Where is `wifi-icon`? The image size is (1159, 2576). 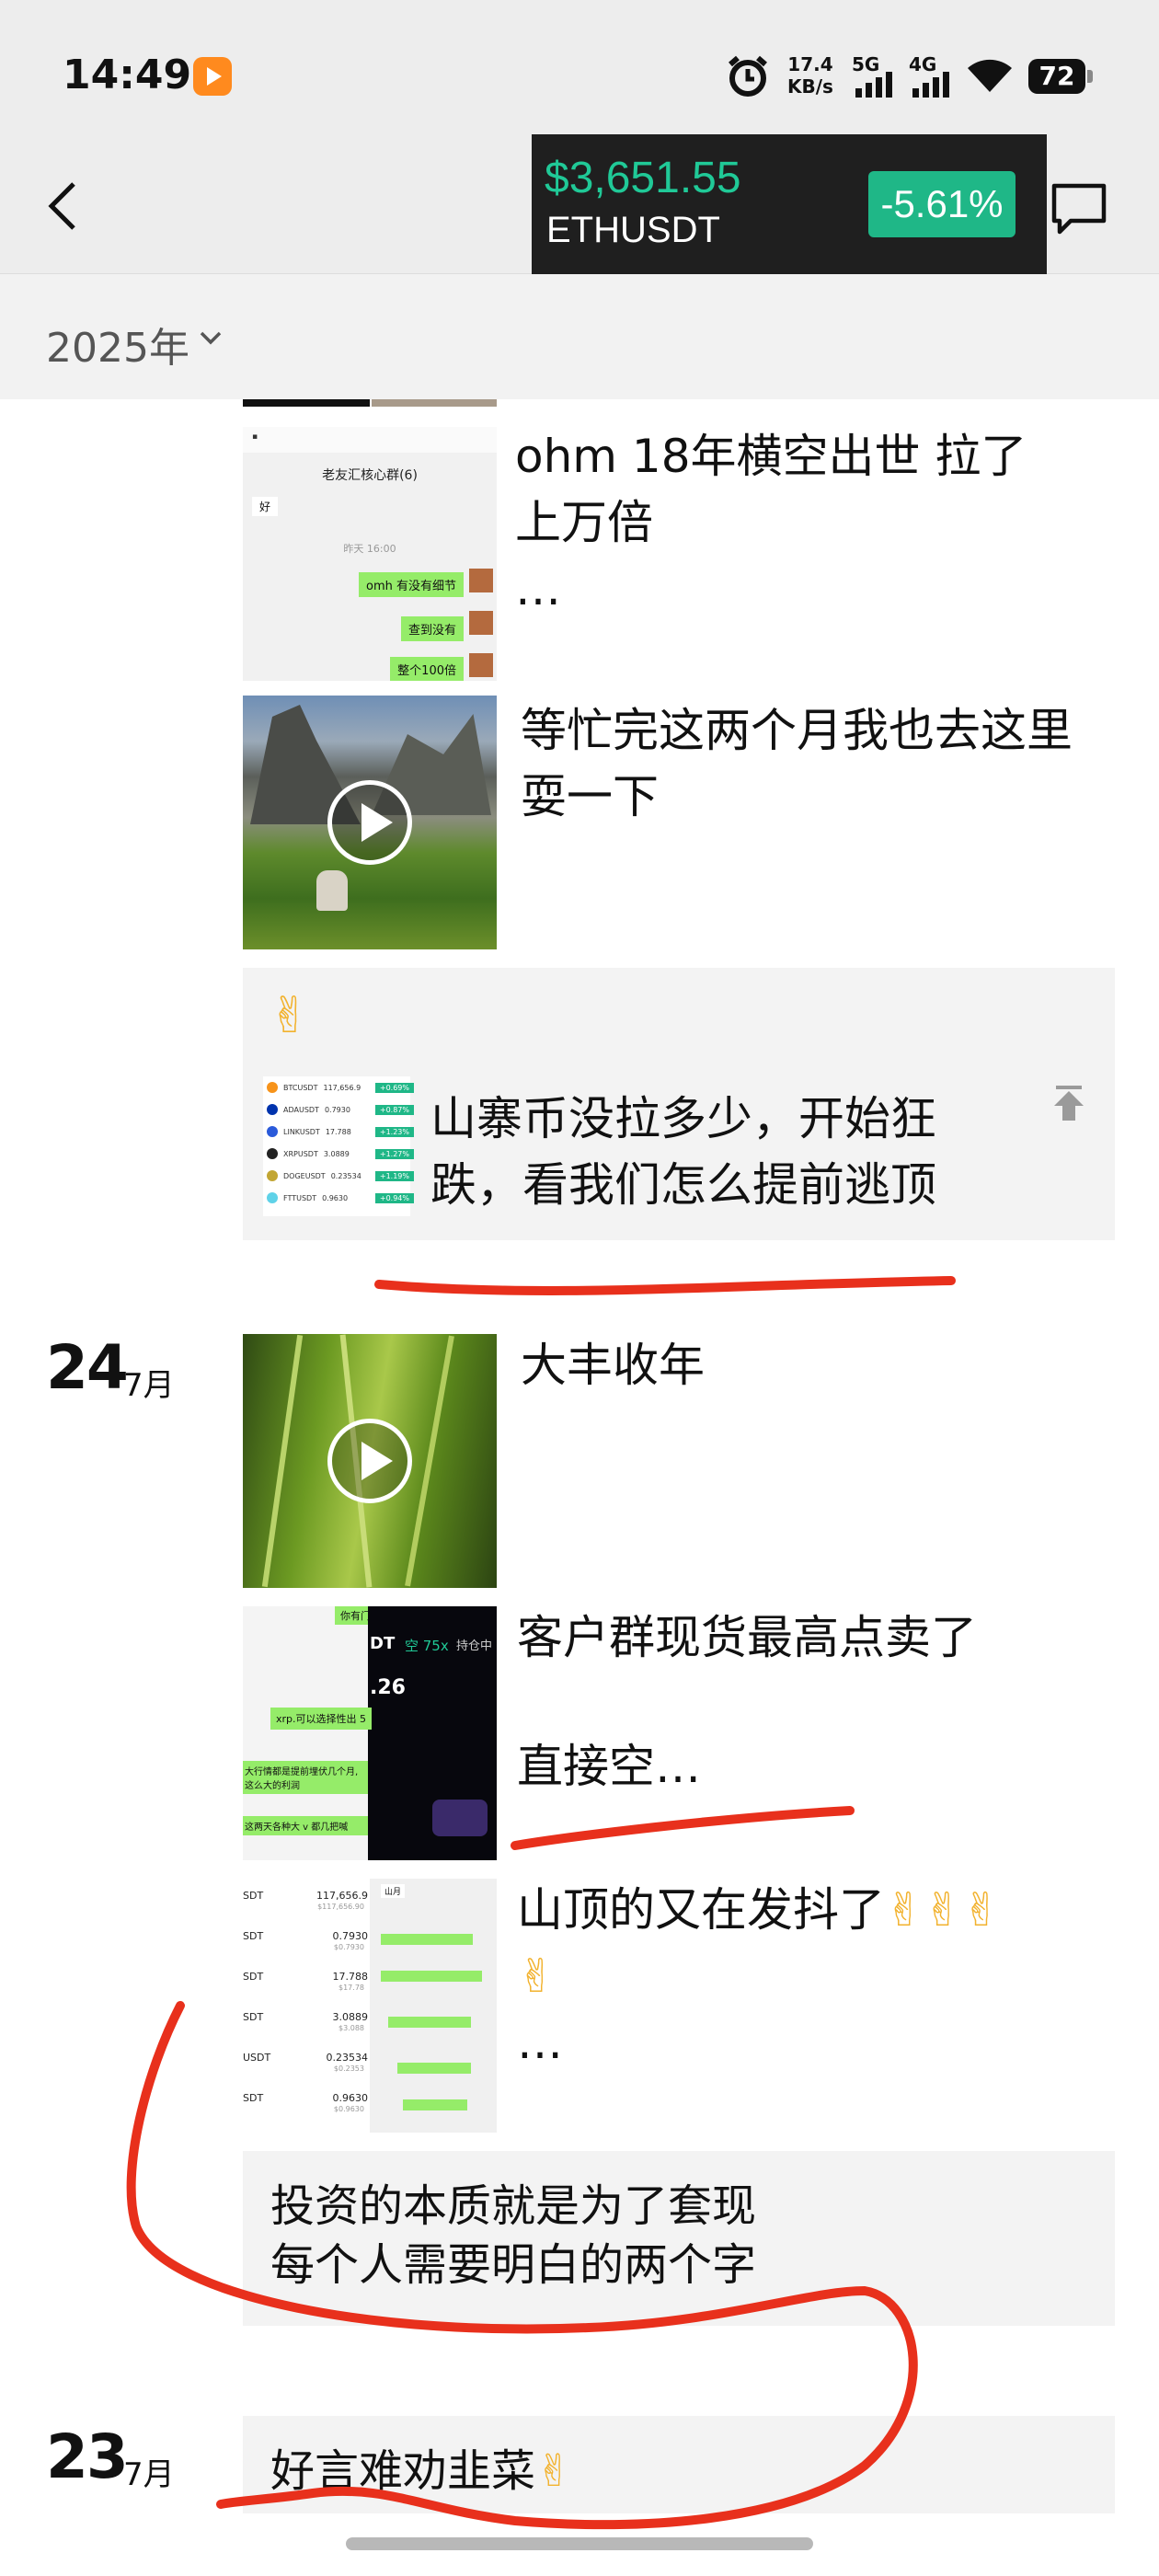
wifi-icon is located at coordinates (990, 75).